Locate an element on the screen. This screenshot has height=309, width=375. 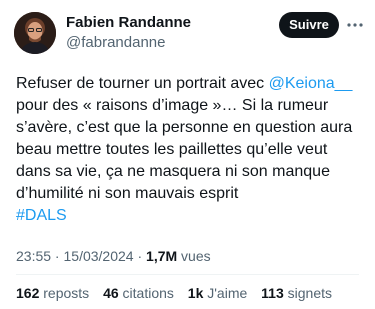
tweet-date: 15/03/2024 is located at coordinates (99, 256).